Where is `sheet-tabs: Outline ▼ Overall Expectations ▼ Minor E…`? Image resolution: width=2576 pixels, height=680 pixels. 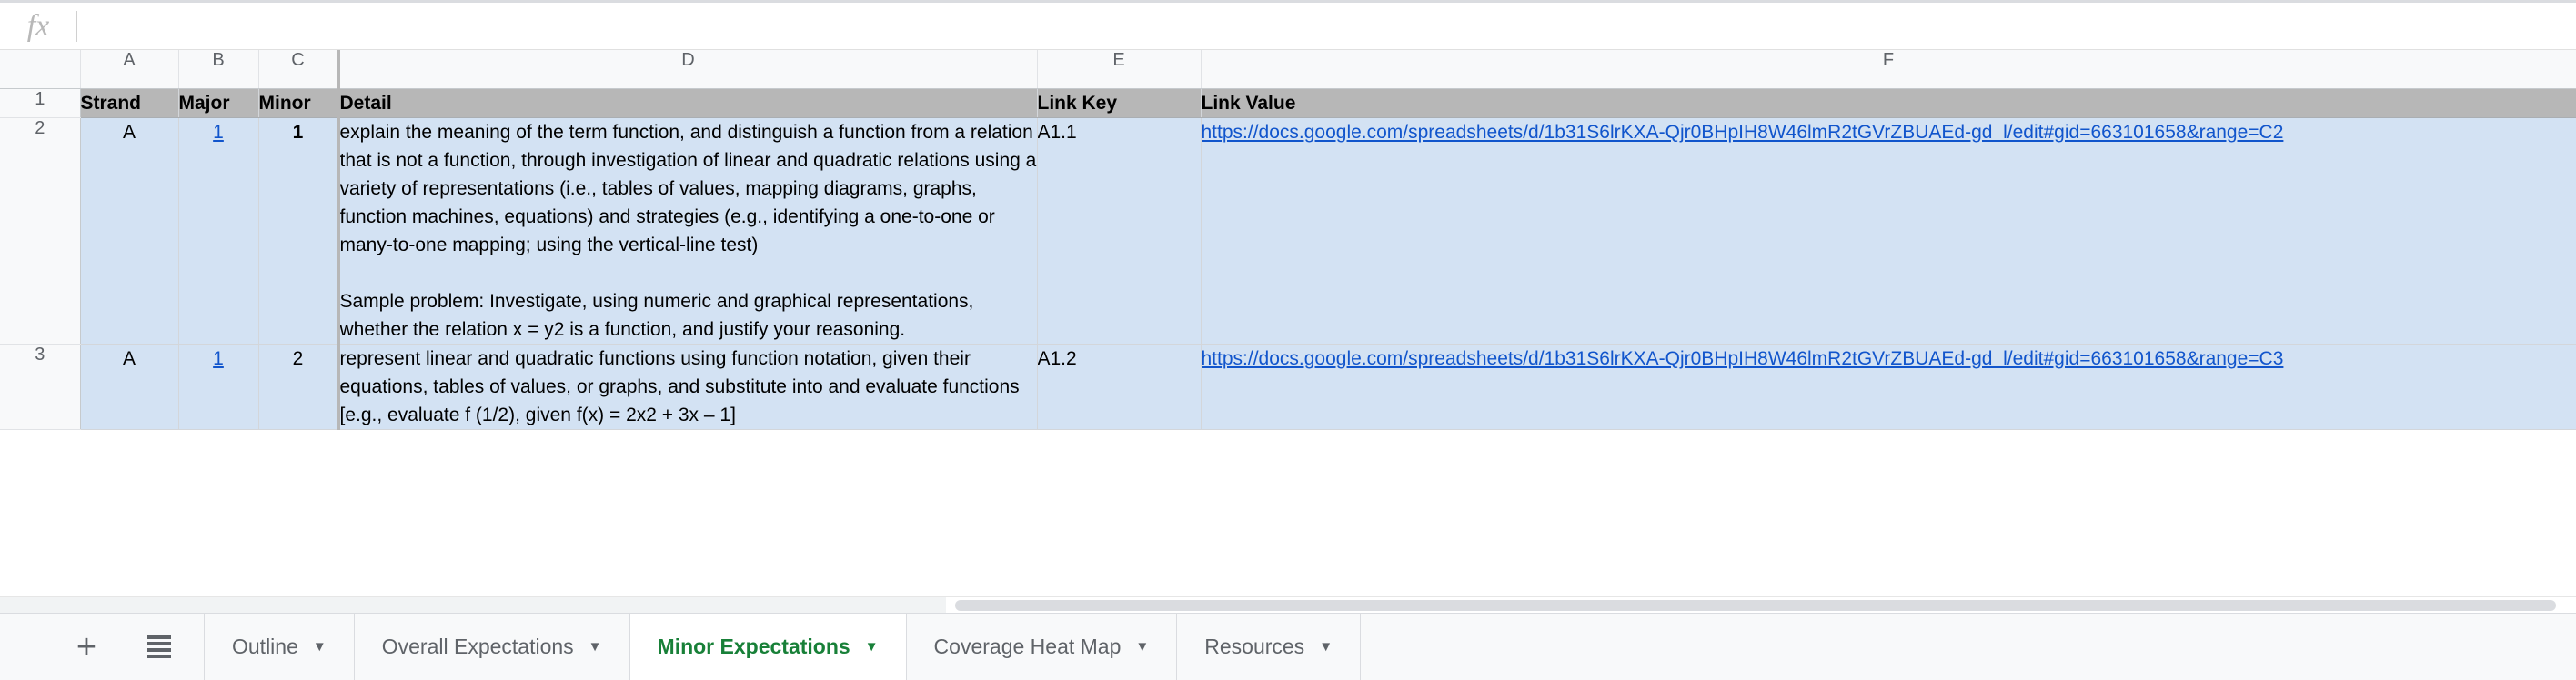
sheet-tabs: Outline ▼ Overall Expectations ▼ Minor E… is located at coordinates (783, 647).